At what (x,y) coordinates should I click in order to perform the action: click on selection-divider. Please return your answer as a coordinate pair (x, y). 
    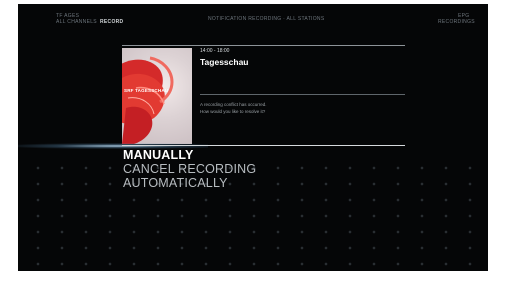
    Looking at the image, I should click on (263, 145).